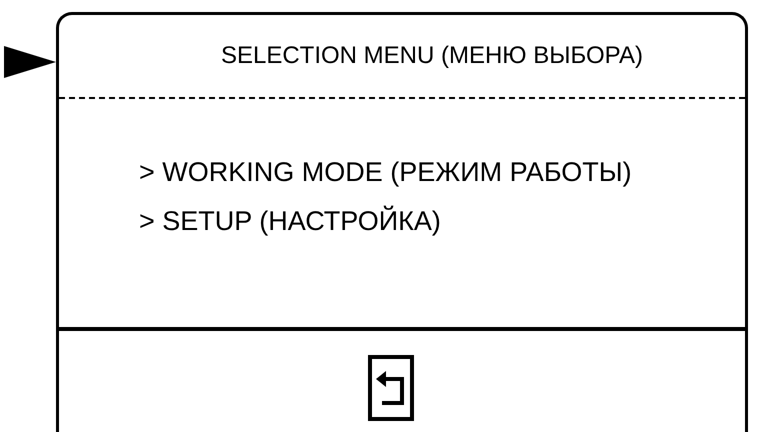 The image size is (760, 432). What do you see at coordinates (391, 388) in the screenshot?
I see `back-icon` at bounding box center [391, 388].